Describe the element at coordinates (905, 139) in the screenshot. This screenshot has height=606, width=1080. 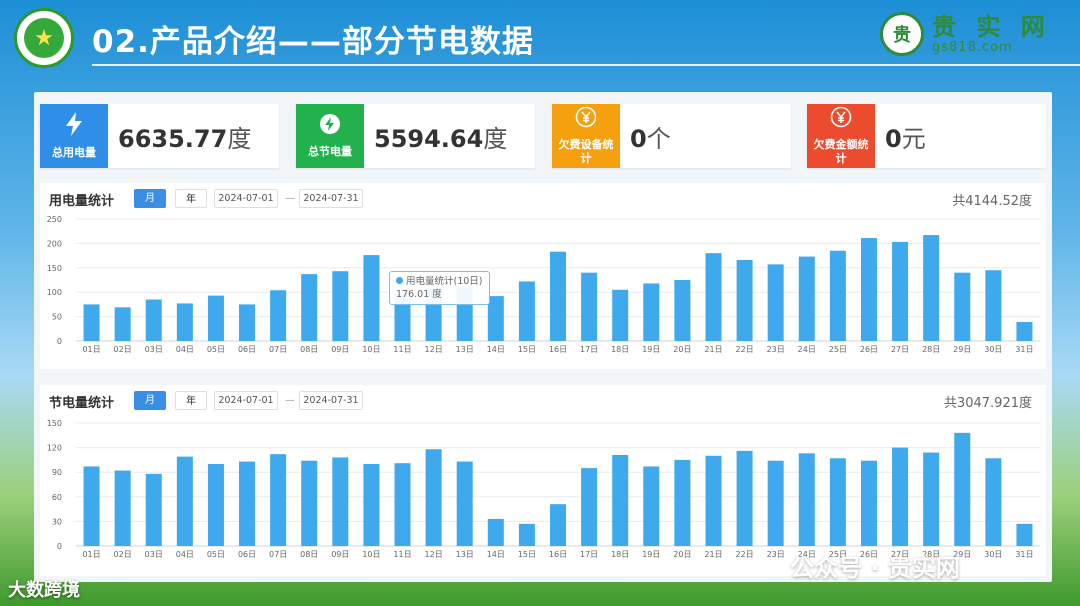
I see `arrears-amount-value: 0元` at that location.